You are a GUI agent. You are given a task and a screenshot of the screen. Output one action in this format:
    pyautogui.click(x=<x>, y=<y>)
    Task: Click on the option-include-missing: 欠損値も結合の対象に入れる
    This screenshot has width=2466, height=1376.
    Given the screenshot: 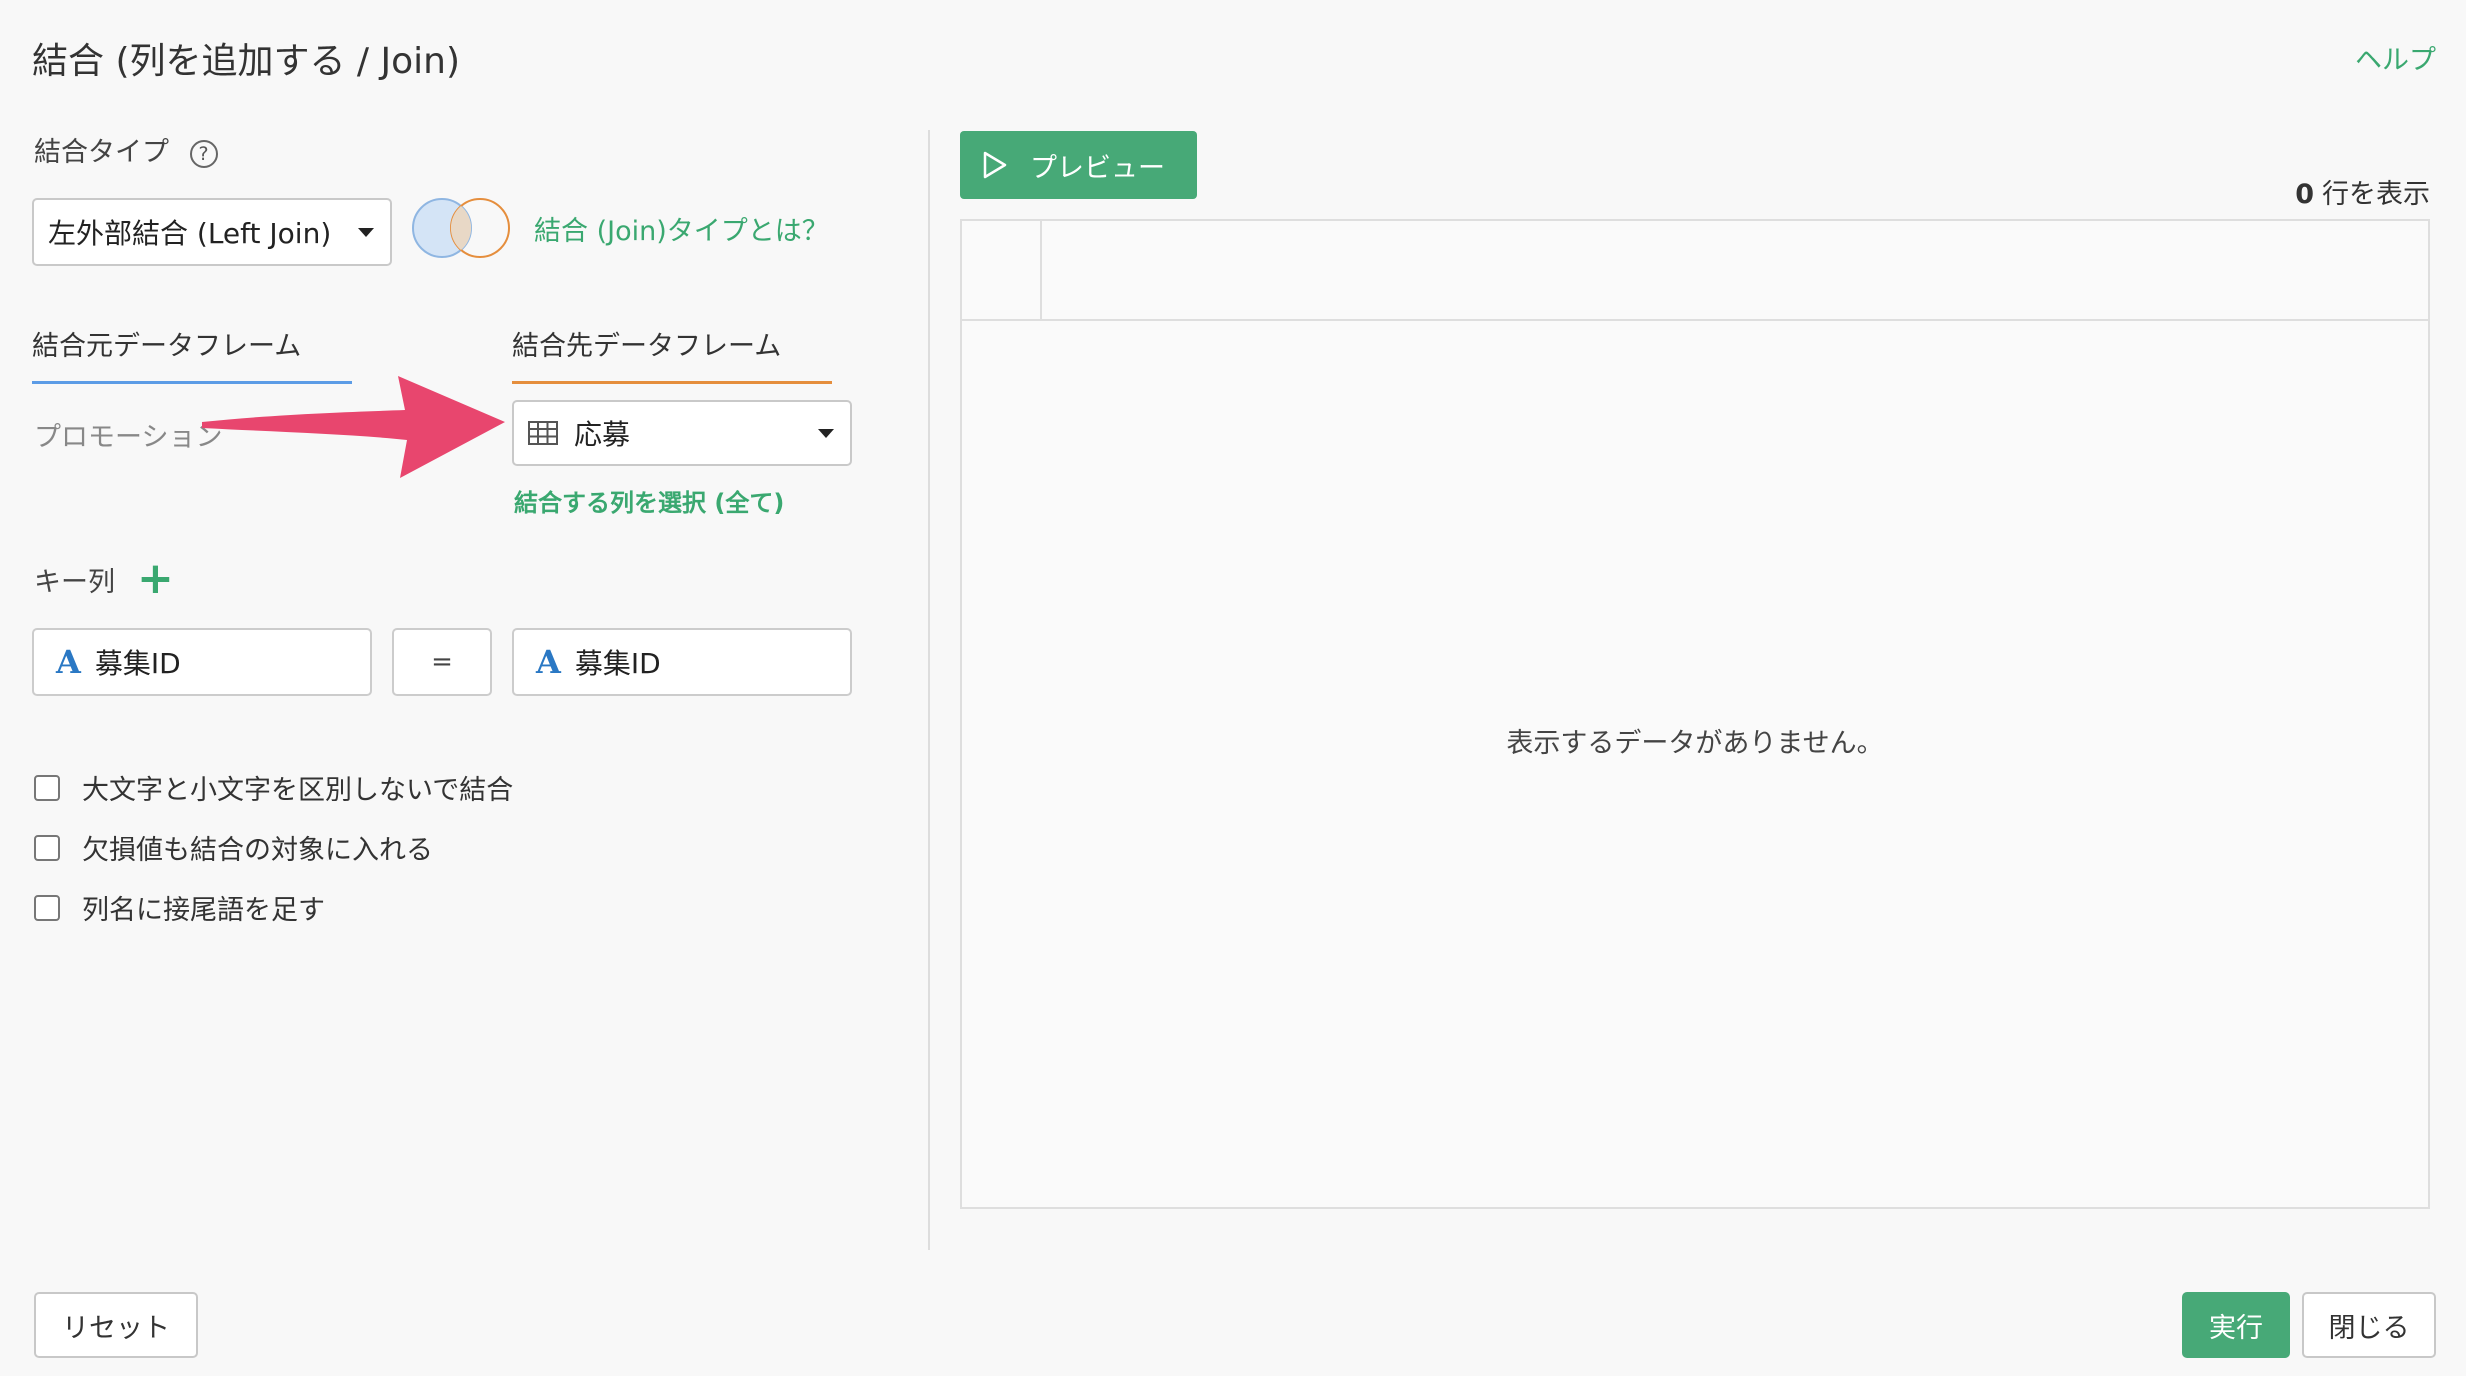 What is the action you would take?
    pyautogui.click(x=233, y=847)
    